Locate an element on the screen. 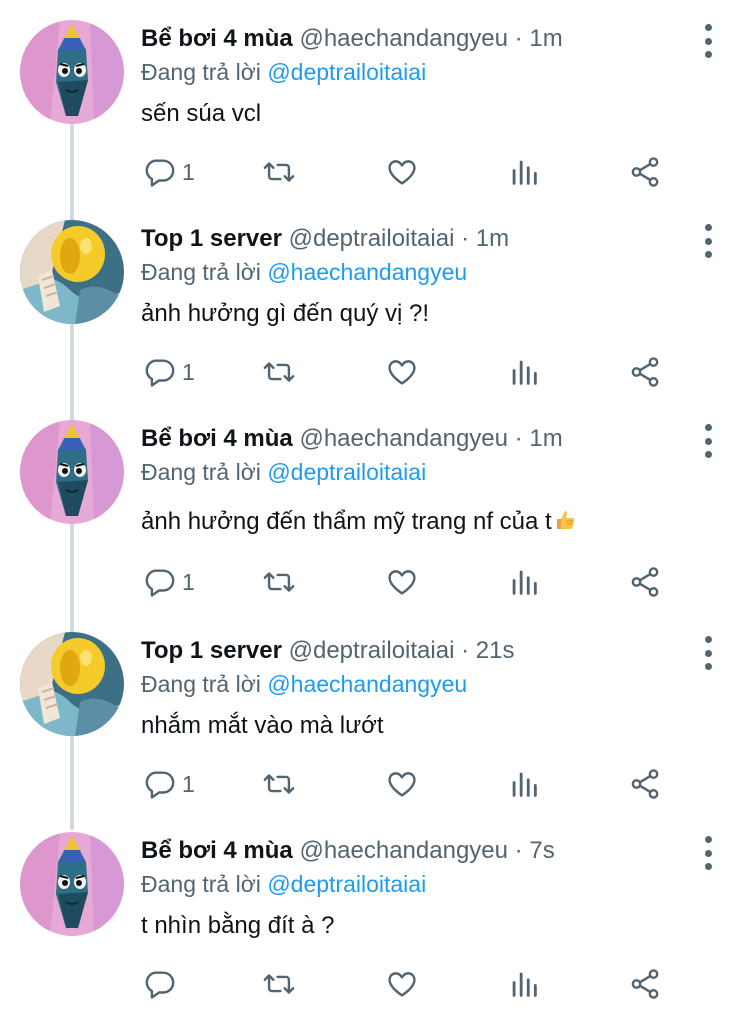  reply-button is located at coordinates (162, 984).